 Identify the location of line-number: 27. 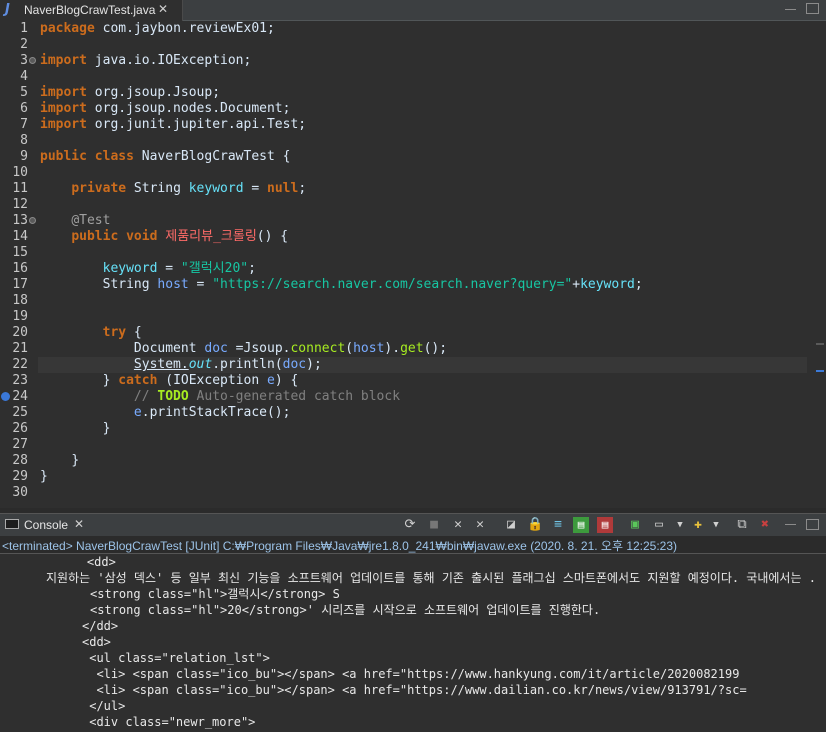
(20, 444).